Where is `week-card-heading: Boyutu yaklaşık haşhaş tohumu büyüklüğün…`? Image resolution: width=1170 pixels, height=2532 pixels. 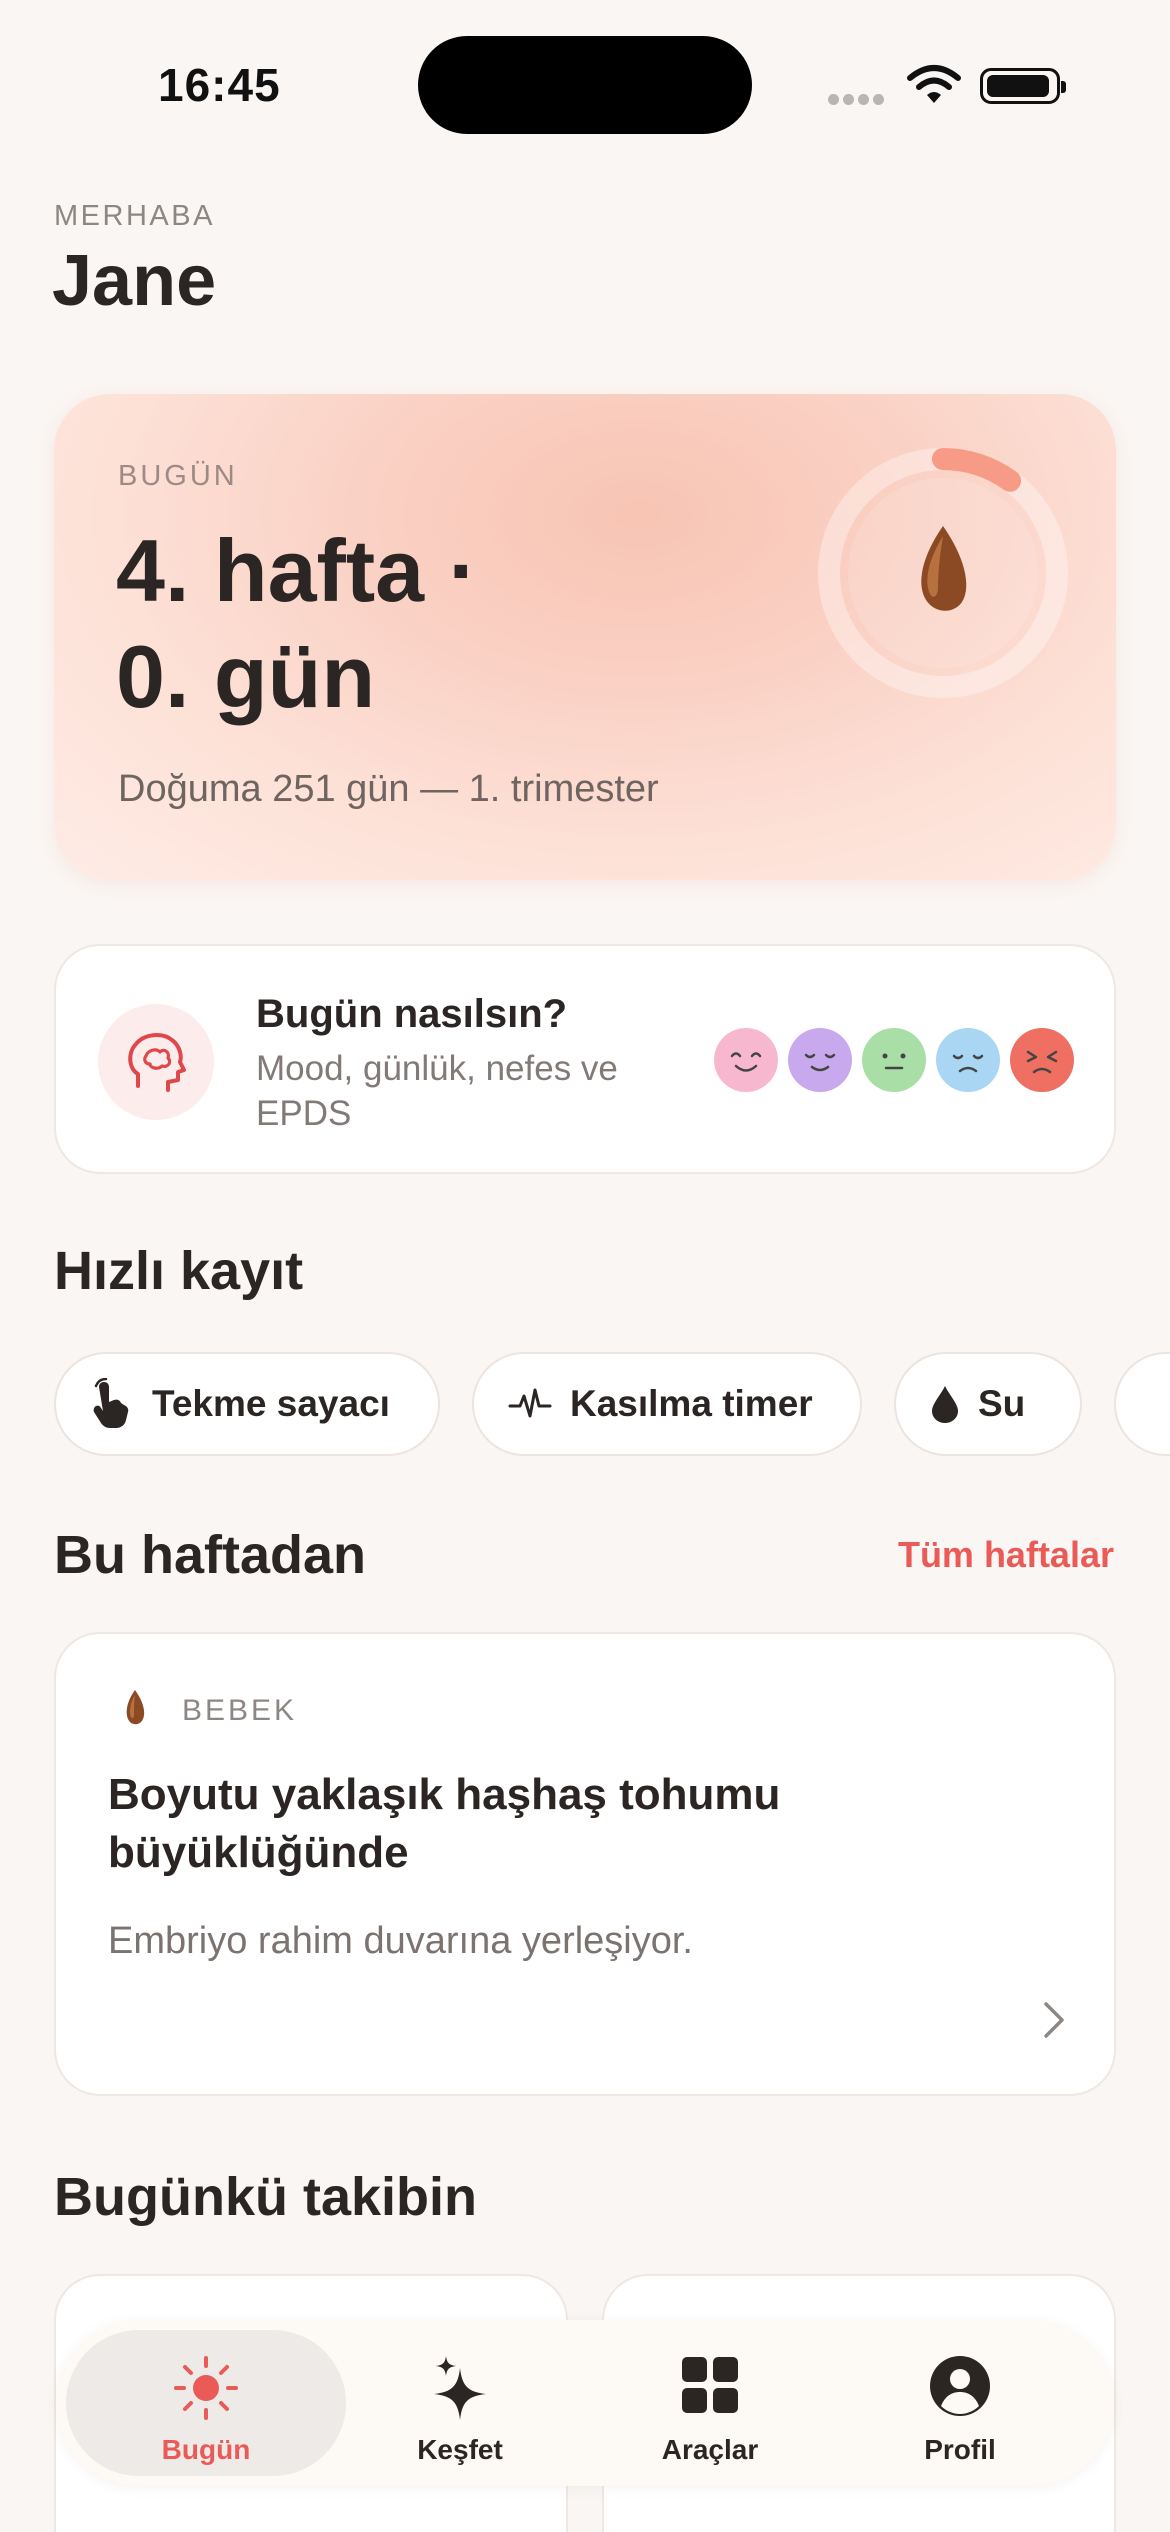
week-card-heading: Boyutu yaklaşık haşhaş tohumu büyüklüğün… is located at coordinates (444, 1823).